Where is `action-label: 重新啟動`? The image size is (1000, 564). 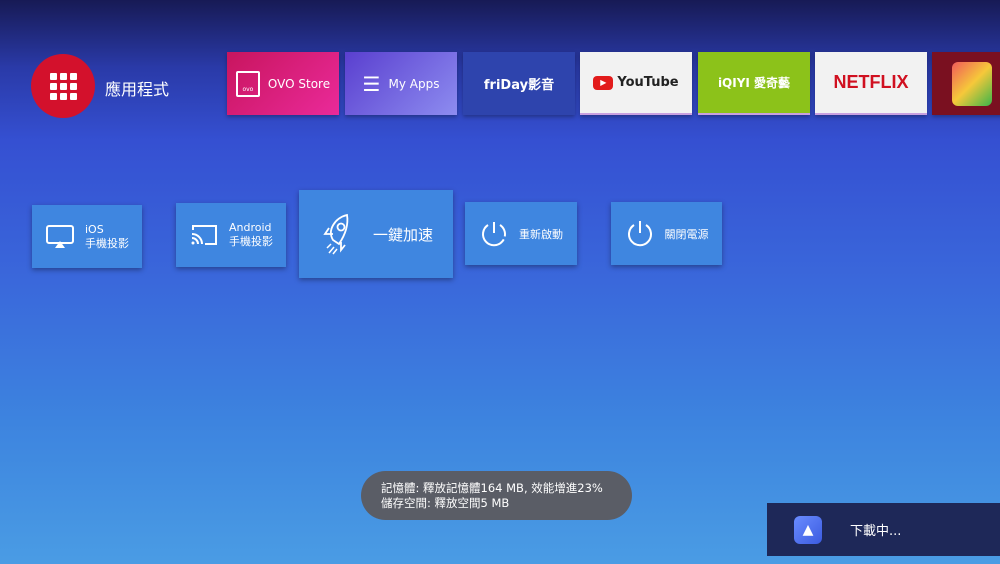
action-label: 重新啟動 is located at coordinates (541, 234).